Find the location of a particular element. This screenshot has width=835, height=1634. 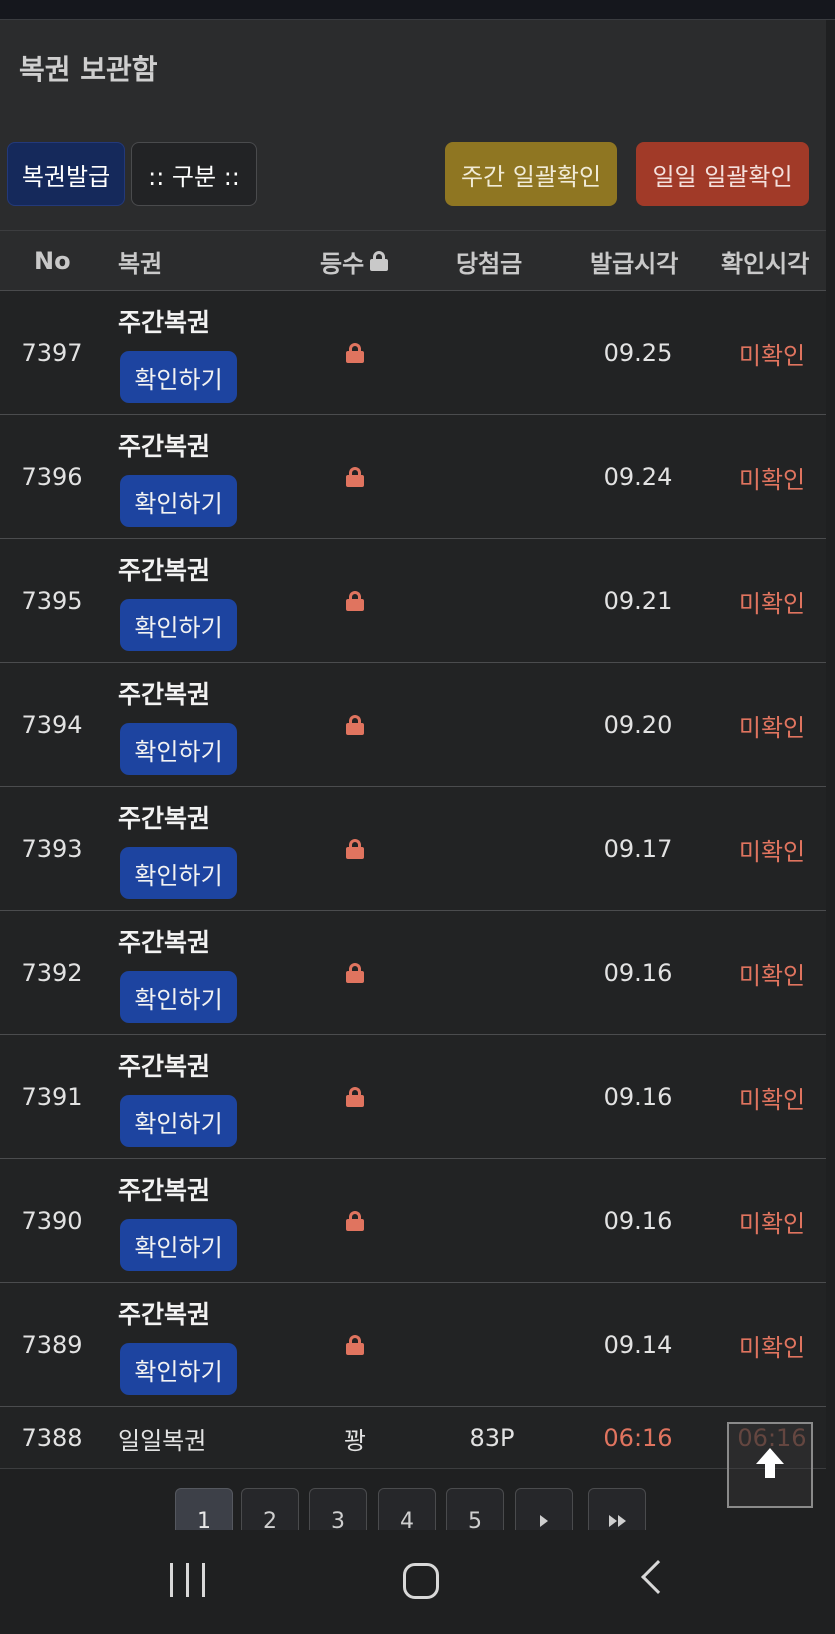

chevron-right-icon is located at coordinates (544, 1521).